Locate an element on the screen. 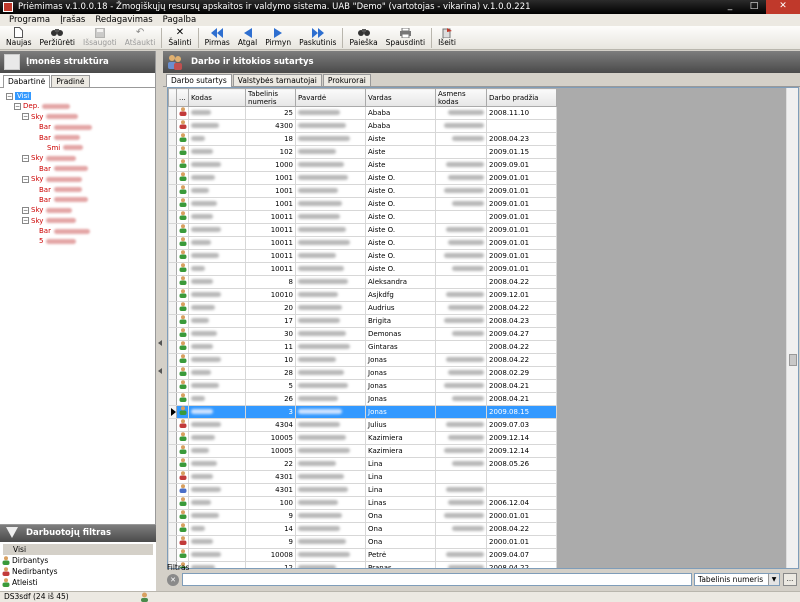 Image resolution: width=800 pixels, height=602 pixels. tree-node: − Dep. is located at coordinates (80, 106).